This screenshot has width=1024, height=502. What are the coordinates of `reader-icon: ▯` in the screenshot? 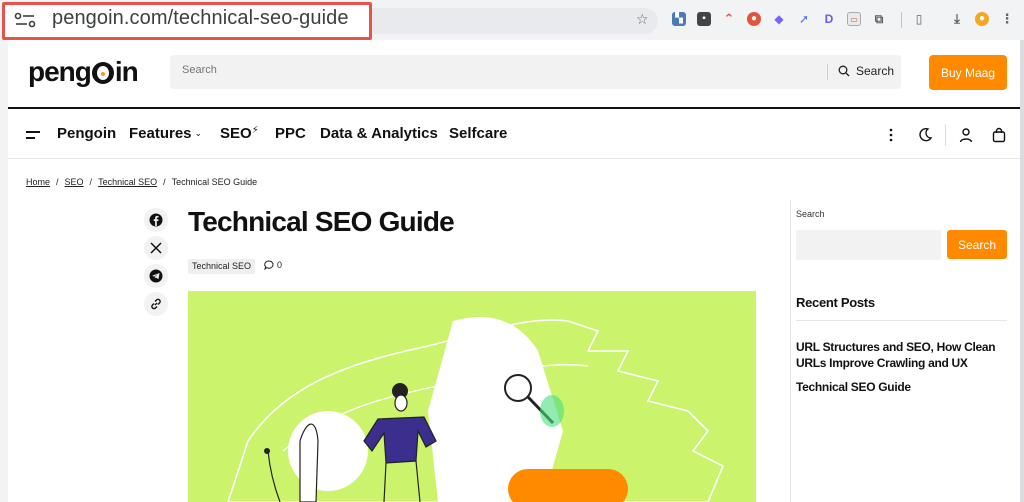 It's located at (919, 19).